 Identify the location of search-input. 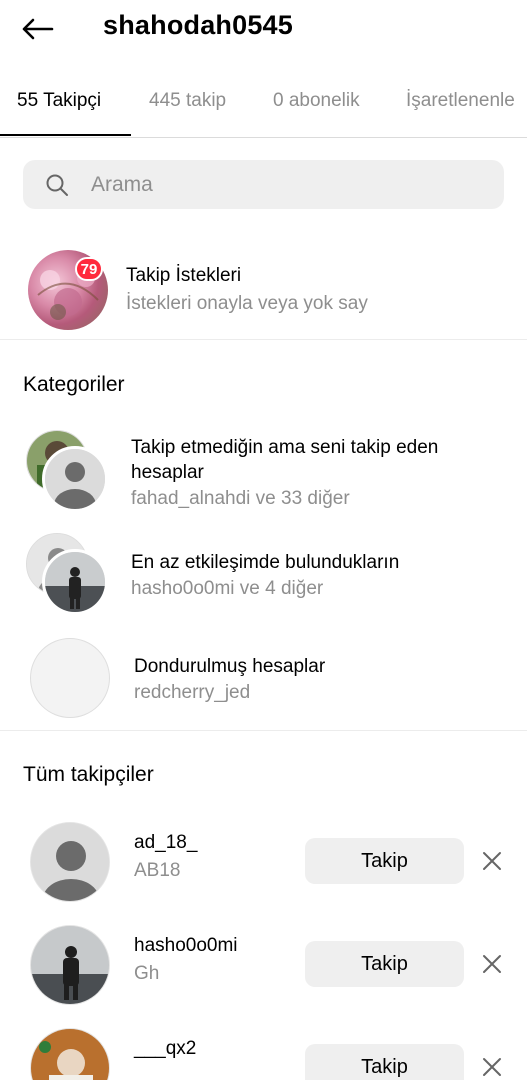
(281, 184).